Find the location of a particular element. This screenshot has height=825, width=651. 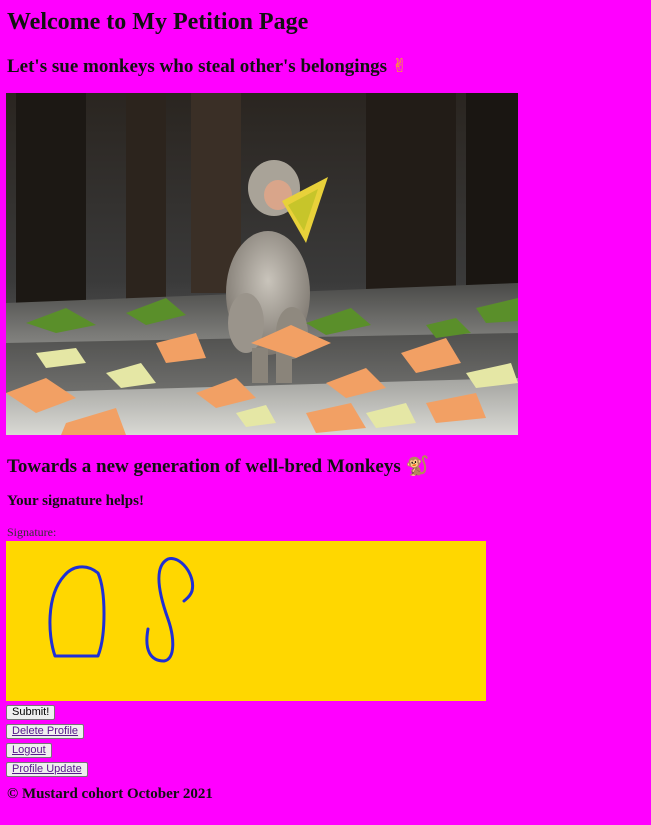

signature-canvas is located at coordinates (246, 621).